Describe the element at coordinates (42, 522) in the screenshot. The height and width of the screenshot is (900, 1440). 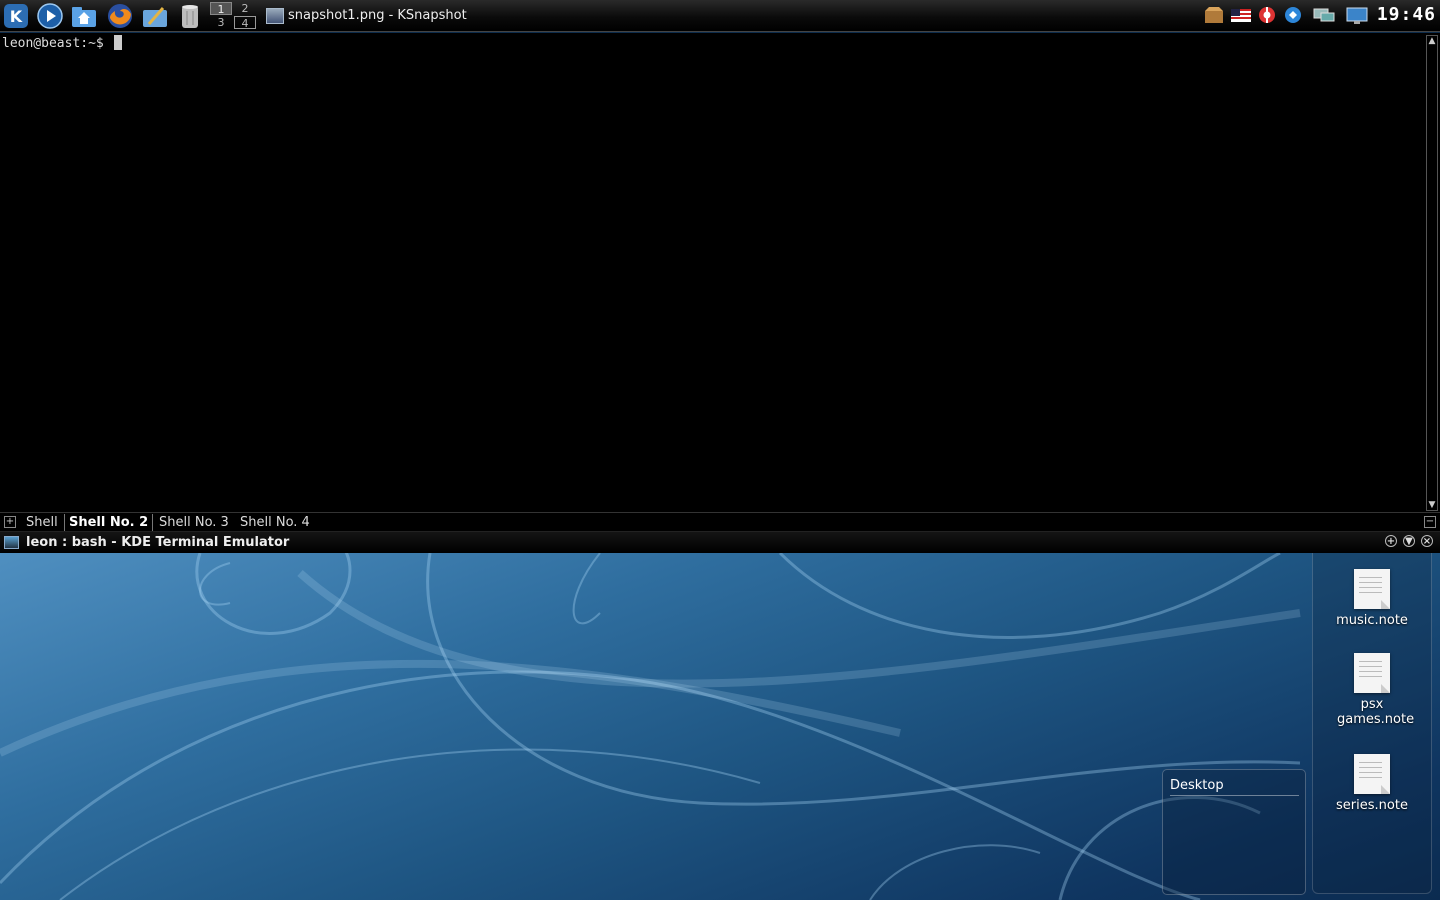
I see `tab-shell: Shell` at that location.